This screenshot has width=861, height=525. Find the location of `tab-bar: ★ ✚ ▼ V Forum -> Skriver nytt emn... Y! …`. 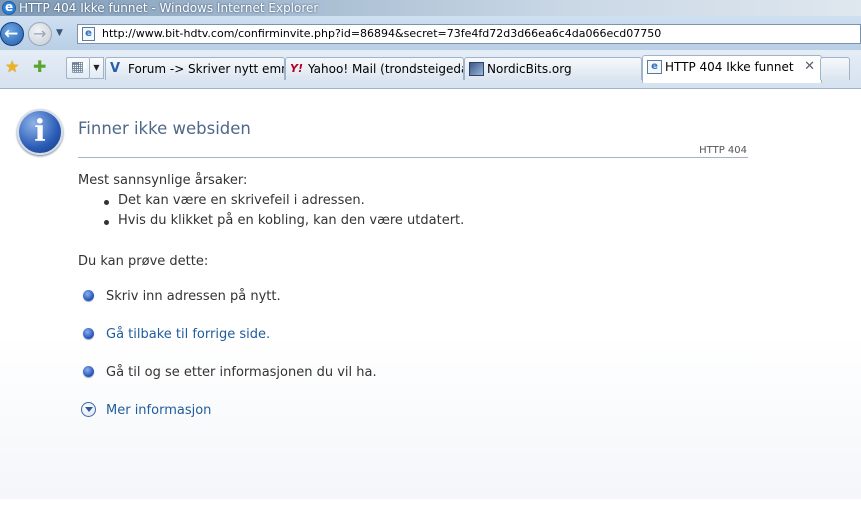

tab-bar: ★ ✚ ▼ V Forum -> Skriver nytt emn... Y! … is located at coordinates (430, 69).